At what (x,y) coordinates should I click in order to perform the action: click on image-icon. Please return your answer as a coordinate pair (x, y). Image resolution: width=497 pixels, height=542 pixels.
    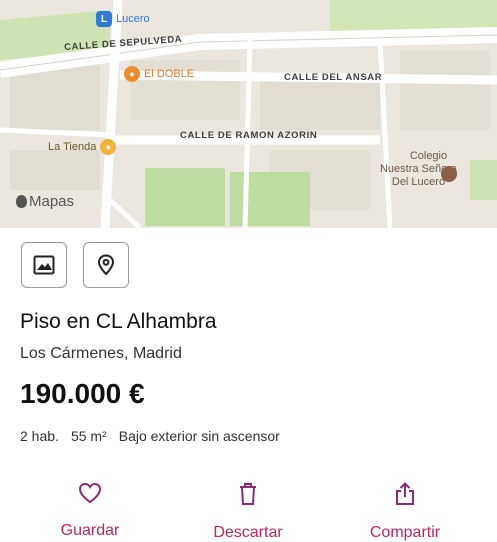
    Looking at the image, I should click on (44, 265).